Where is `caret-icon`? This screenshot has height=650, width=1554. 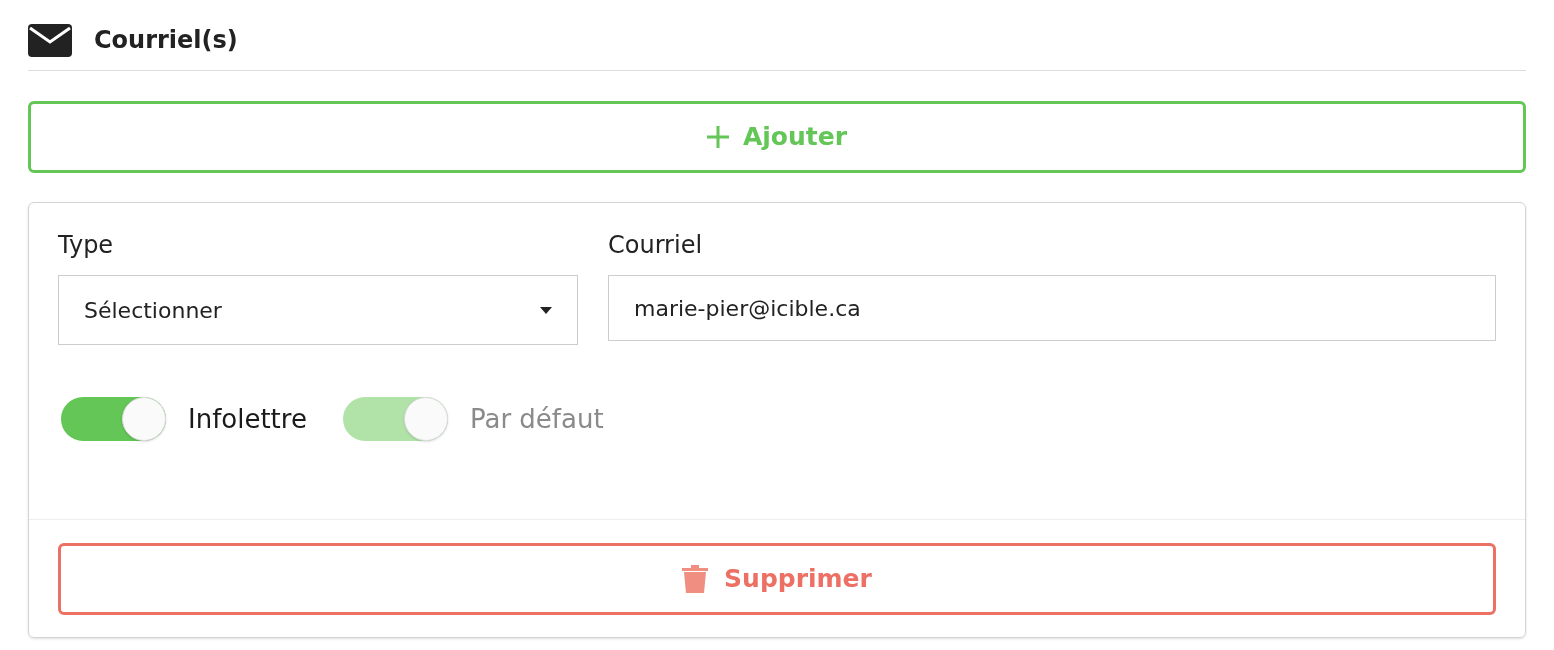 caret-icon is located at coordinates (546, 310).